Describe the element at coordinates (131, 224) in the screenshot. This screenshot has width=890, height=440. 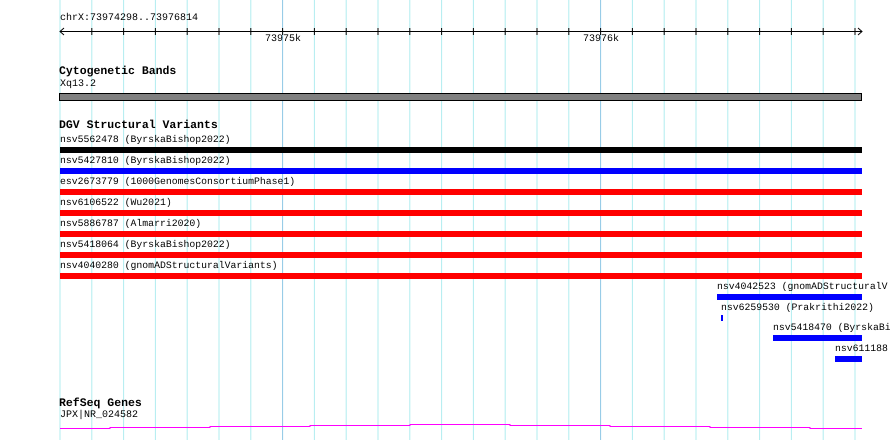
I see `variant-label: nsv5886787 (Almarri2020)` at that location.